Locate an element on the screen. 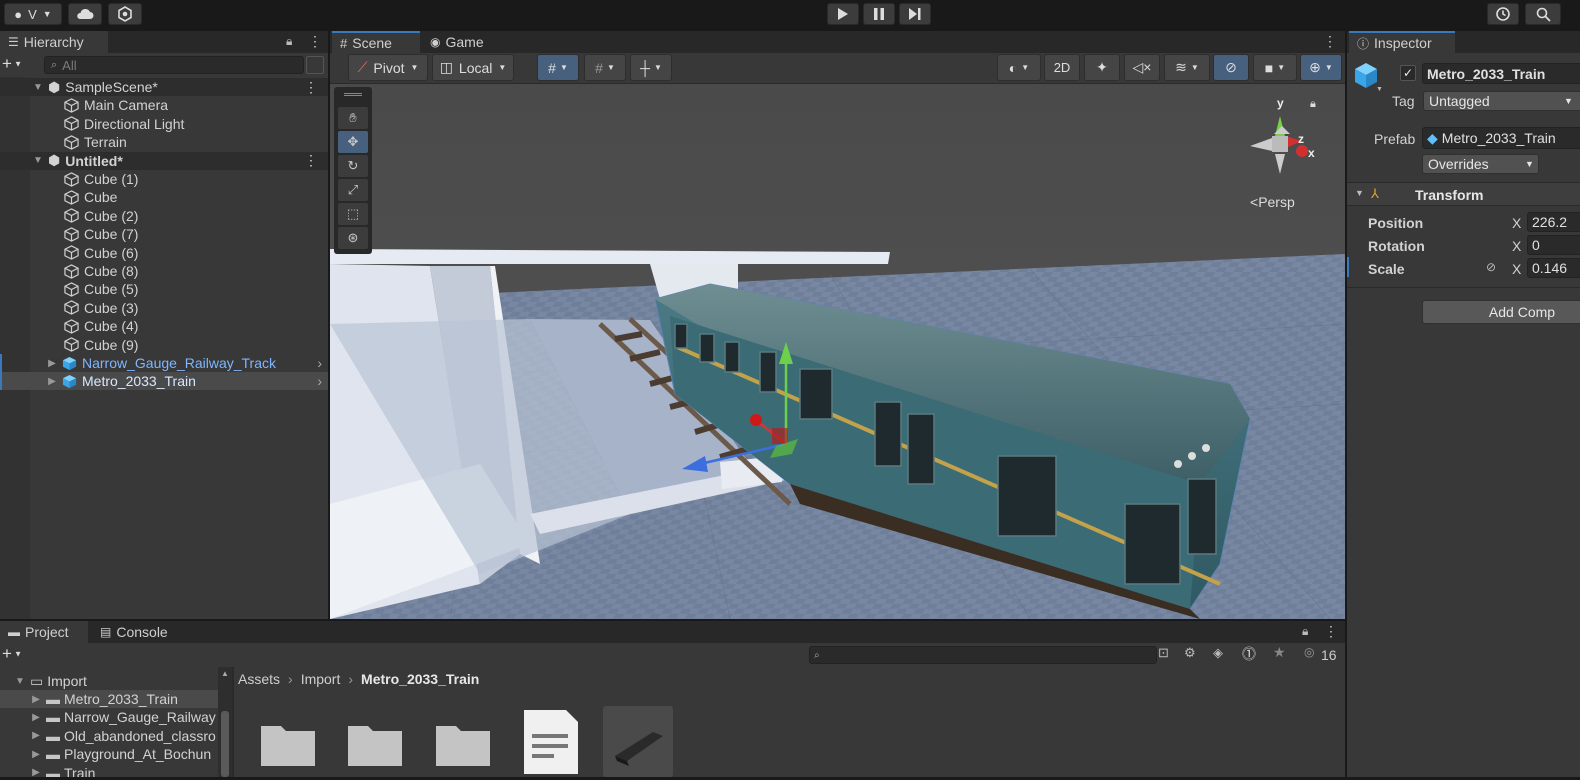  increment-snap-button: # ▼ is located at coordinates (605, 67).